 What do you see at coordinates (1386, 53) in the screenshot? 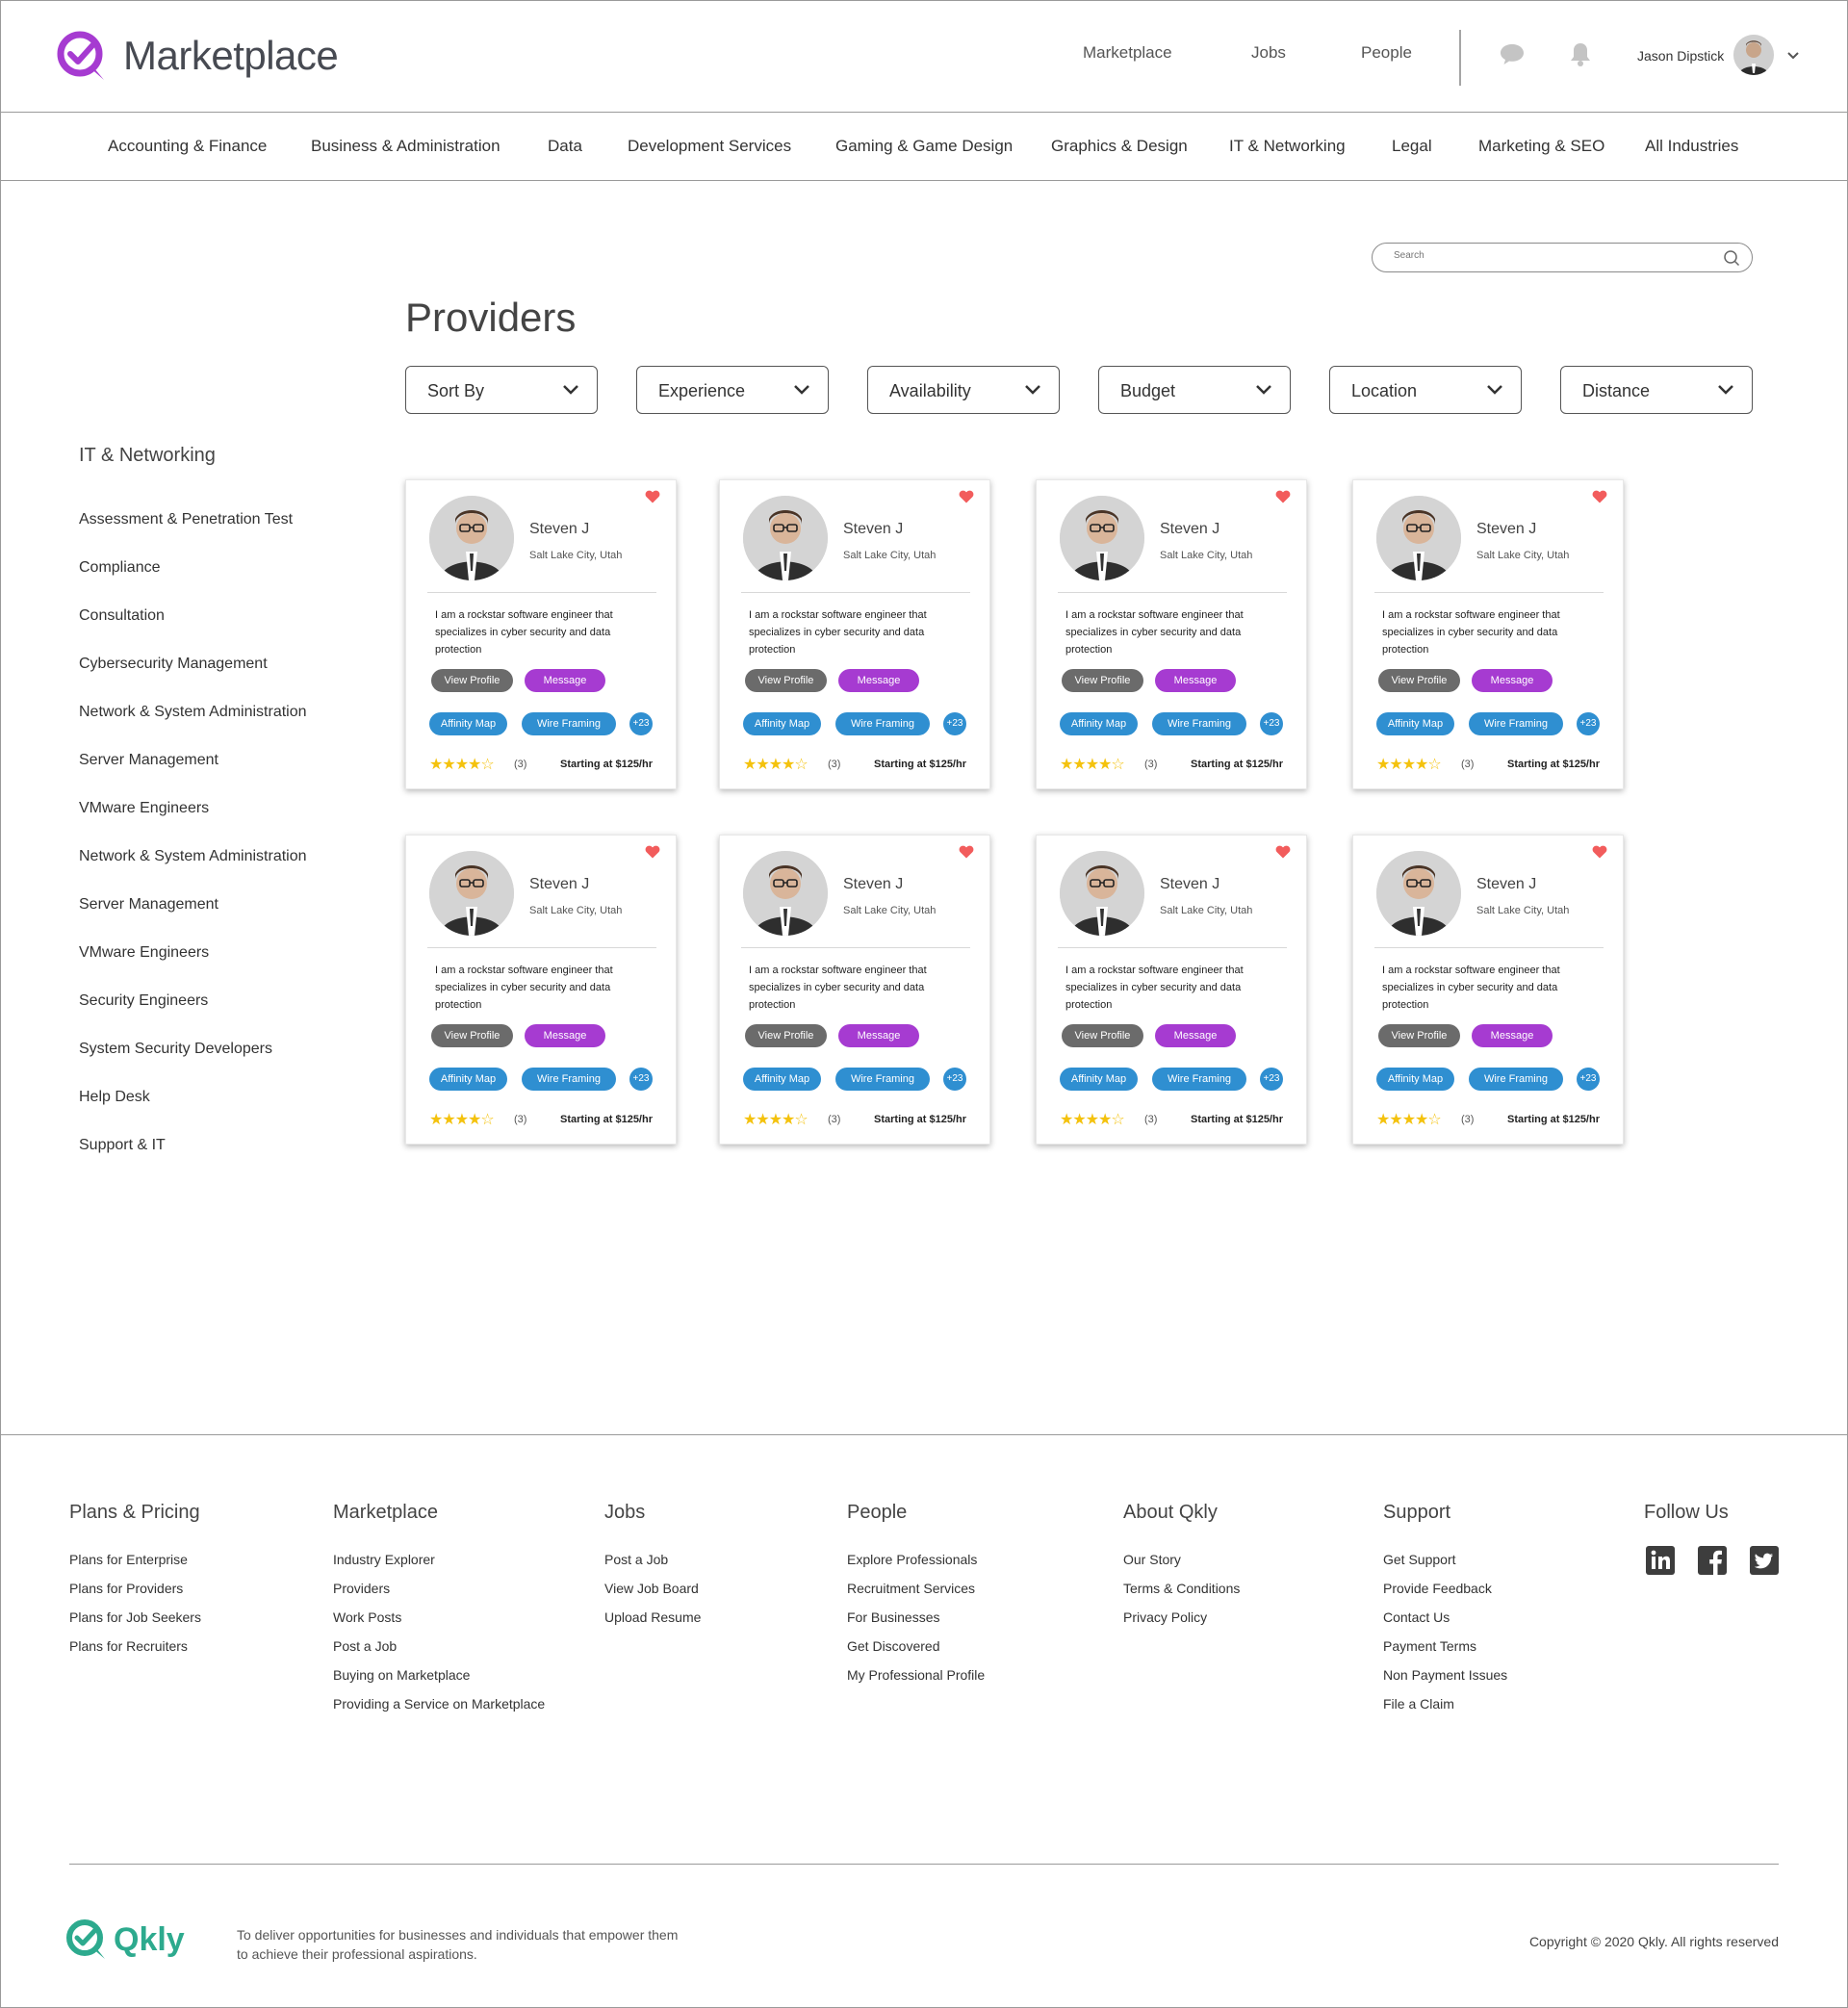
I see `topnav-people: People` at bounding box center [1386, 53].